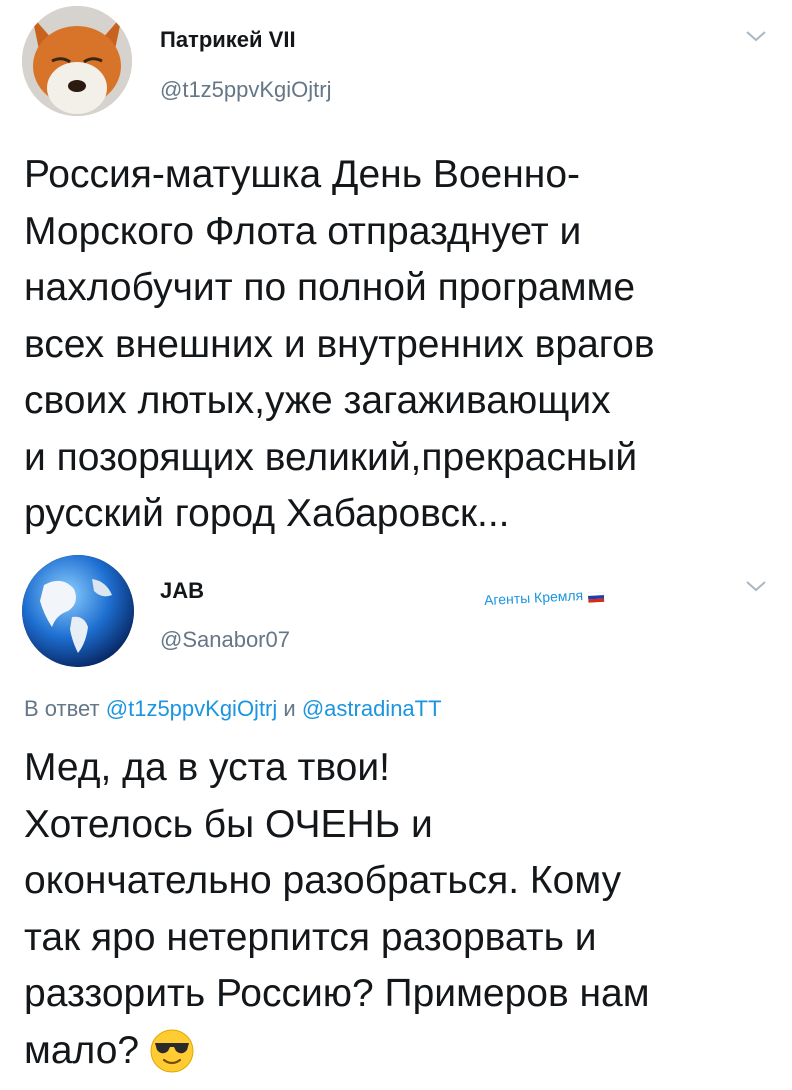 The height and width of the screenshot is (1090, 792). I want to click on tweet-text-line: Морского Флота отпразднует и, so click(303, 231).